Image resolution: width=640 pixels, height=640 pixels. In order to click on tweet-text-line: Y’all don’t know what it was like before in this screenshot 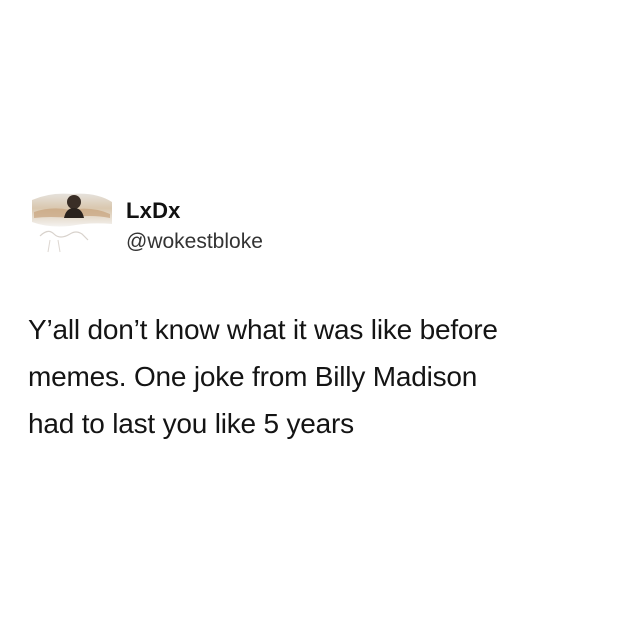, I will do `click(263, 329)`.